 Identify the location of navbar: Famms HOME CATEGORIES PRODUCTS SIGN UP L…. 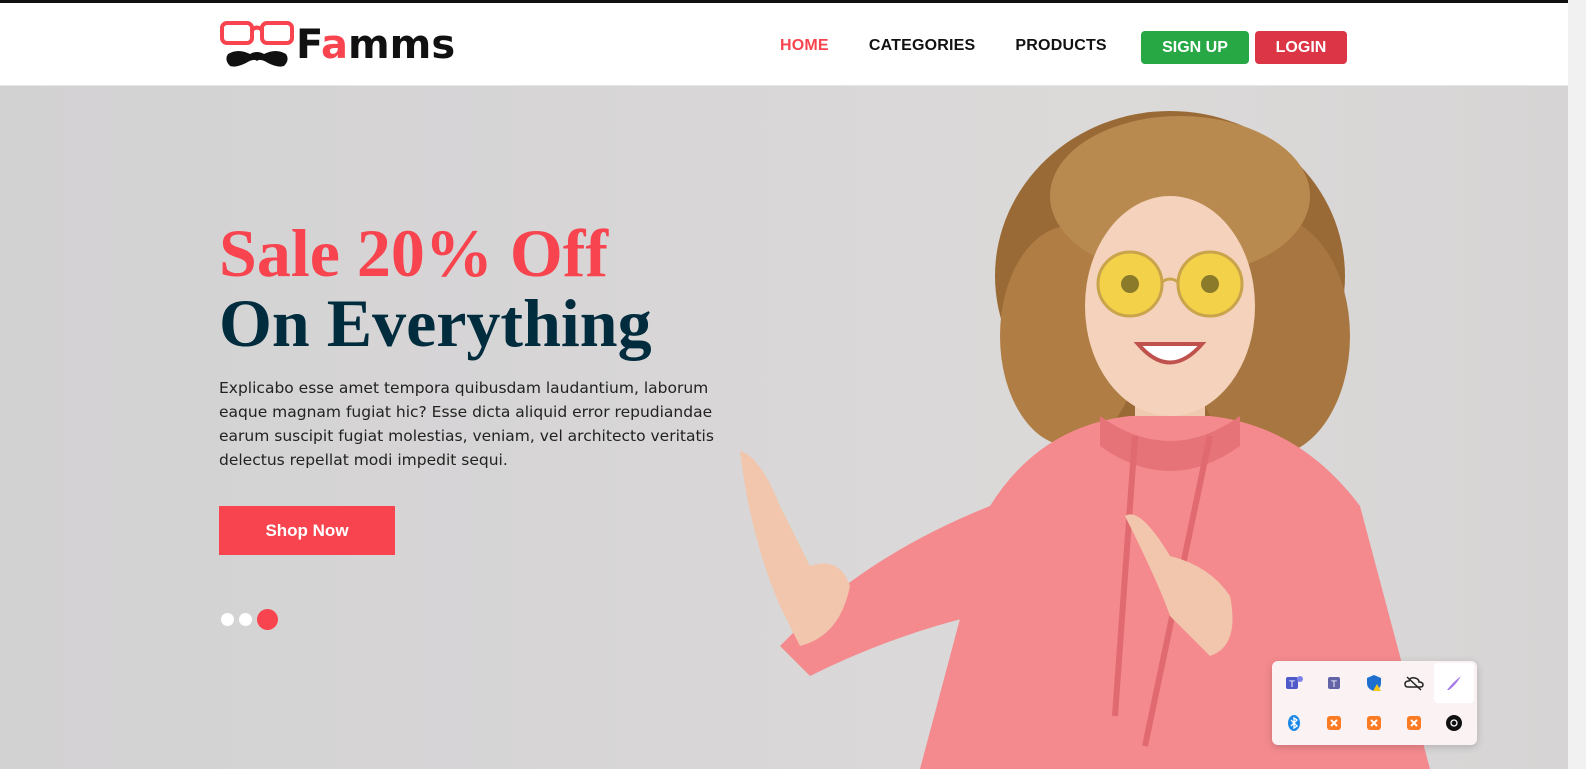
(793, 44).